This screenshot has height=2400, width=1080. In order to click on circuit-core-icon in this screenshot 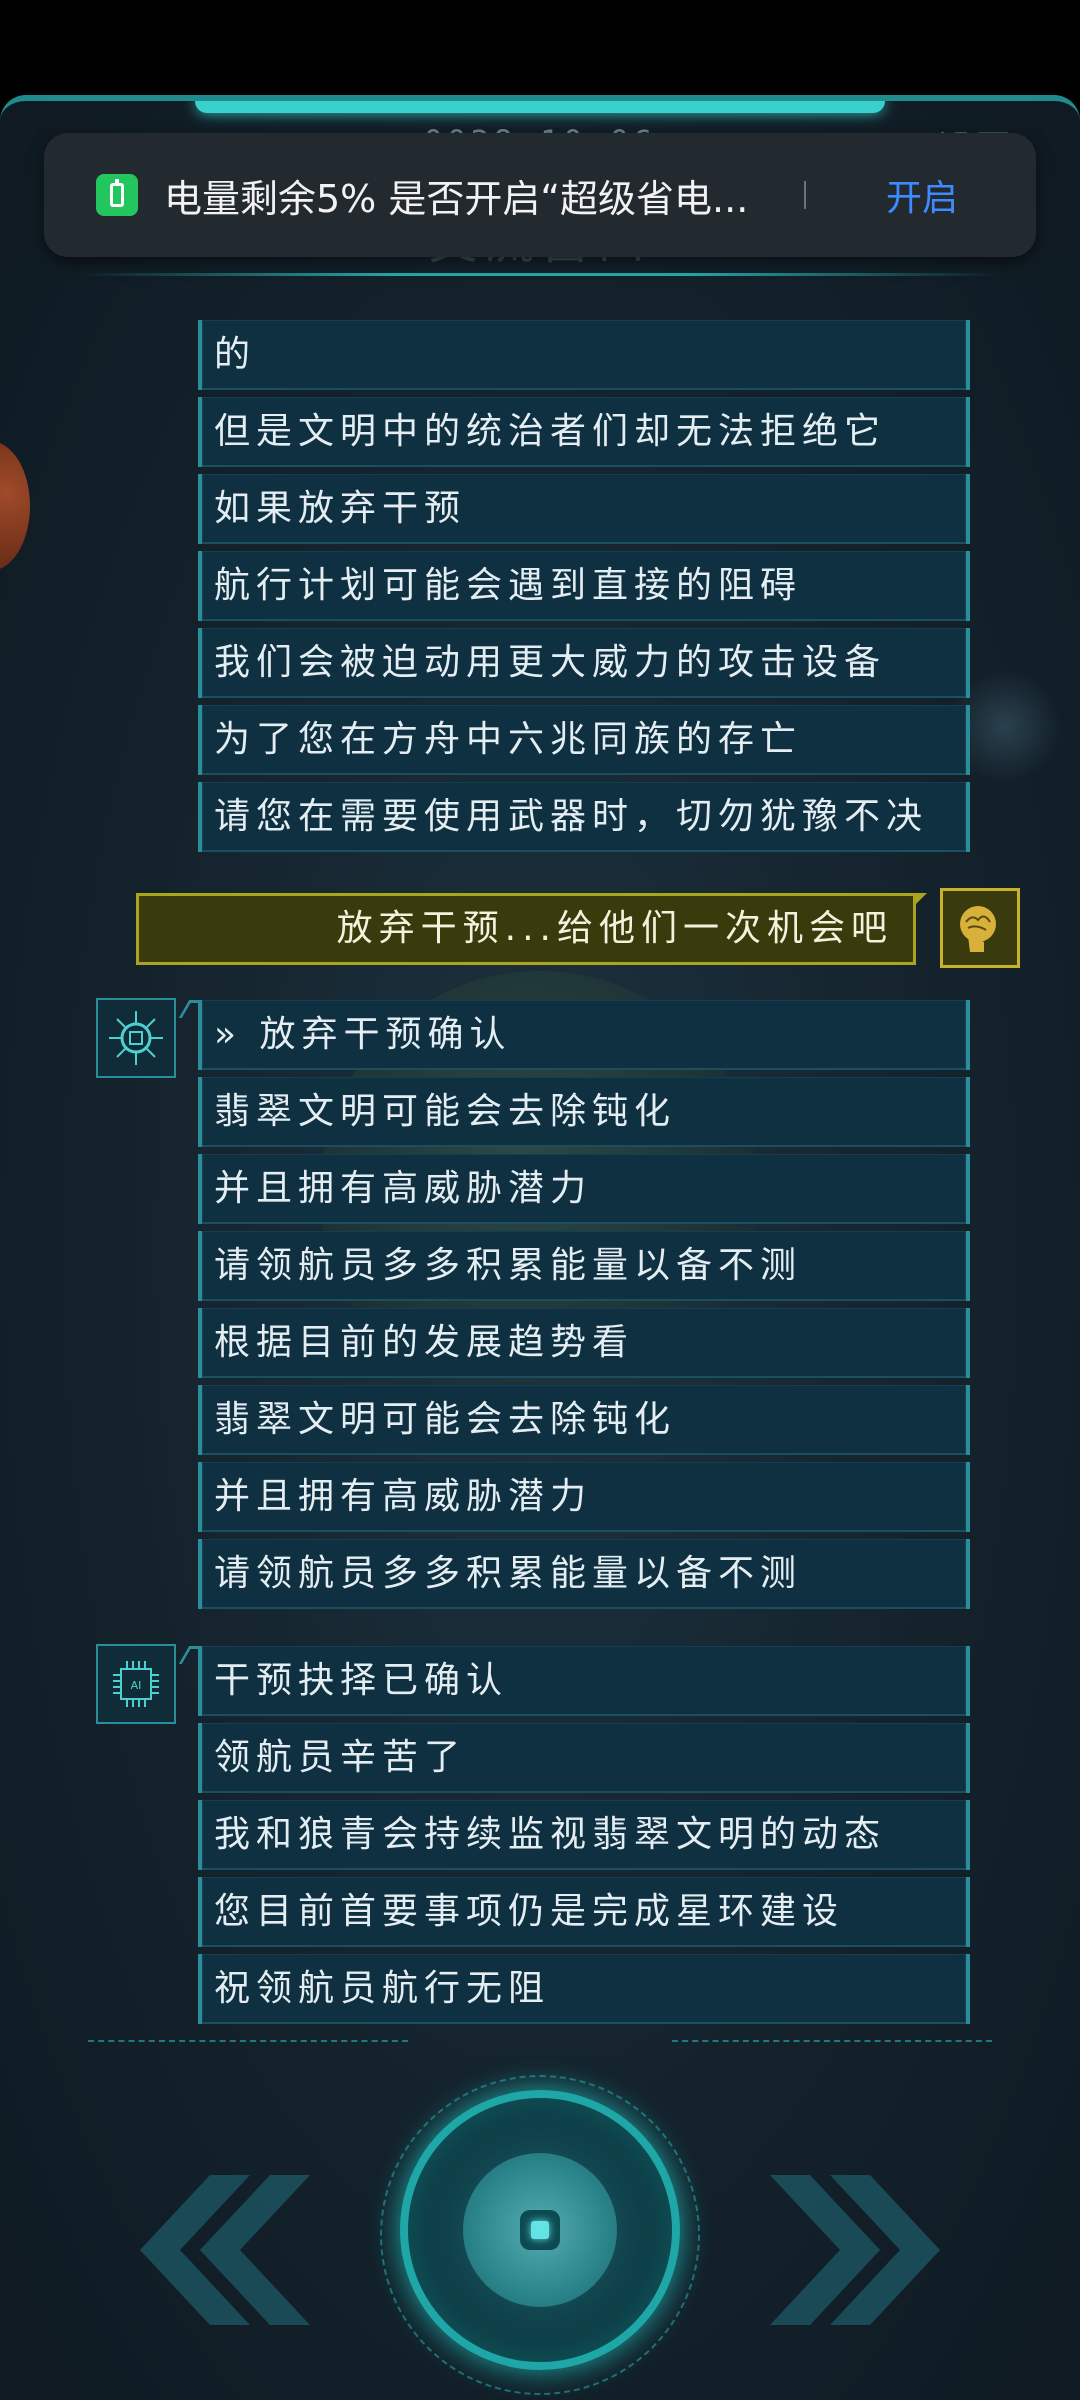, I will do `click(136, 1038)`.